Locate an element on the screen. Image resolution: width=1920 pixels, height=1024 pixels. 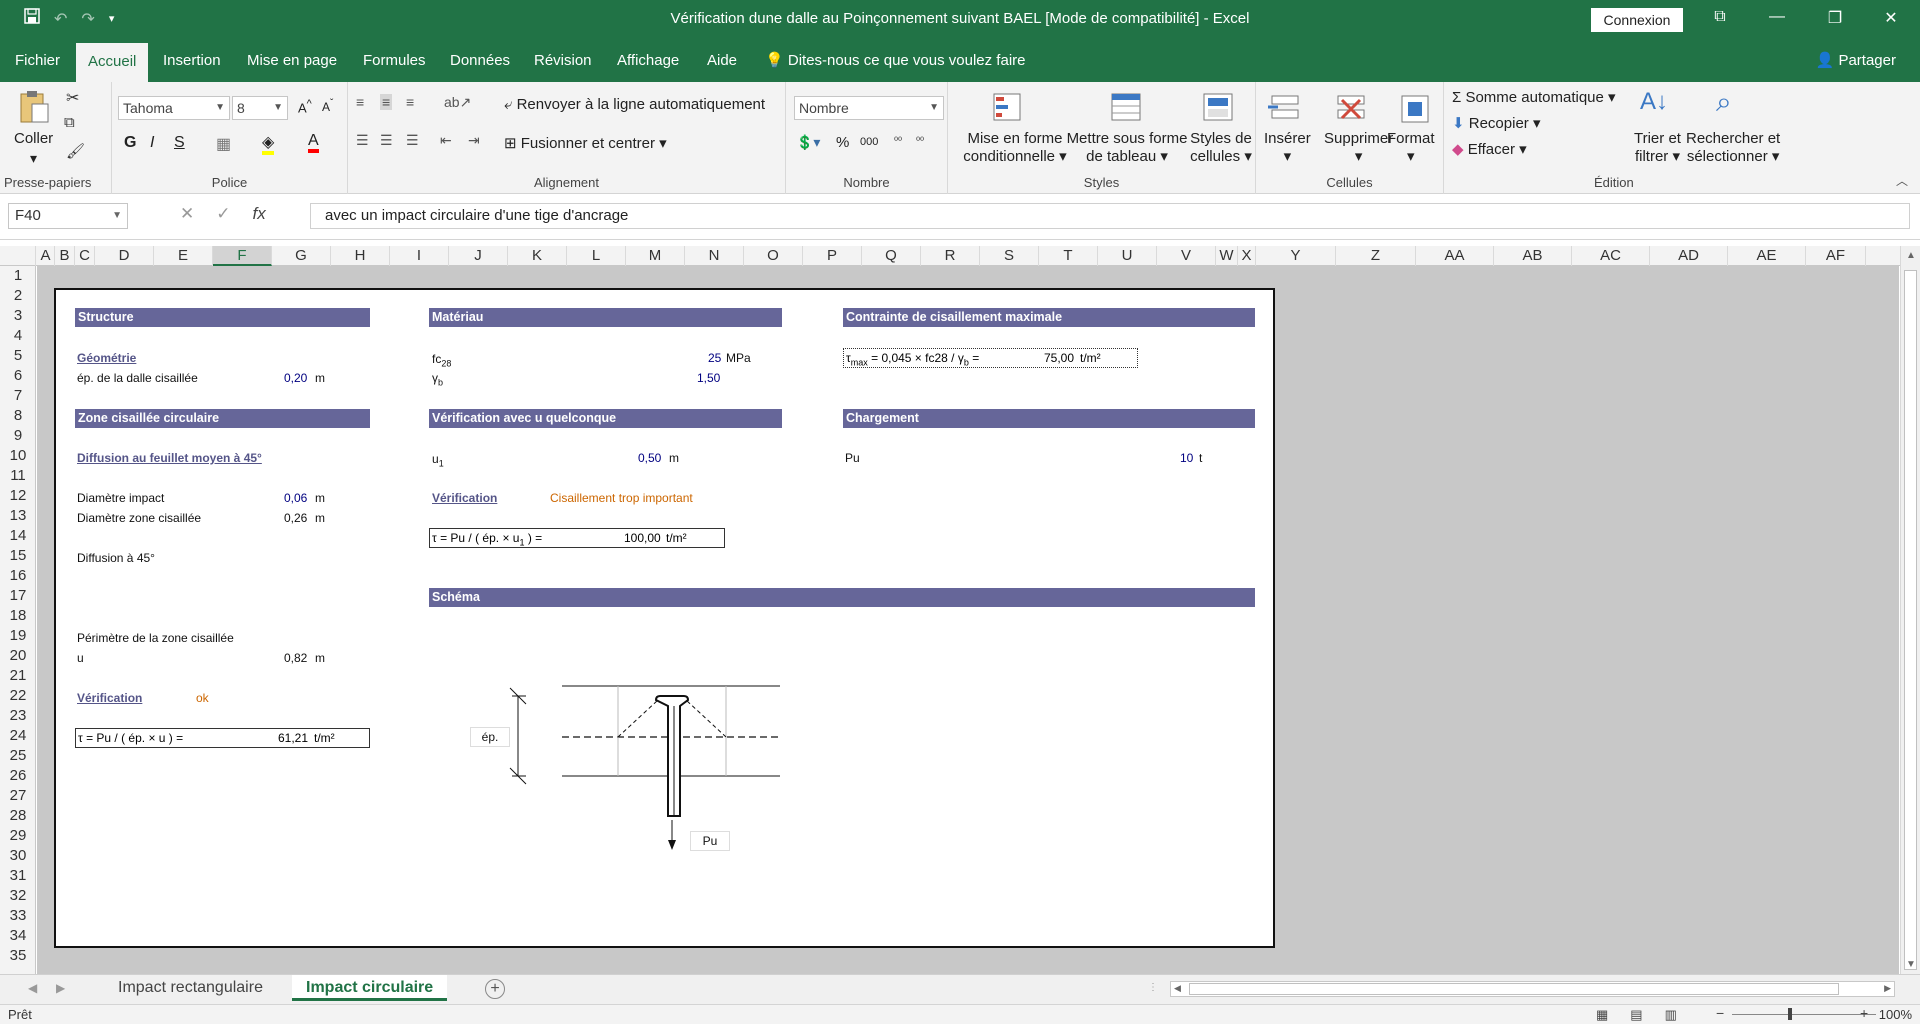
u1-value: 0,50 is located at coordinates (649, 458).